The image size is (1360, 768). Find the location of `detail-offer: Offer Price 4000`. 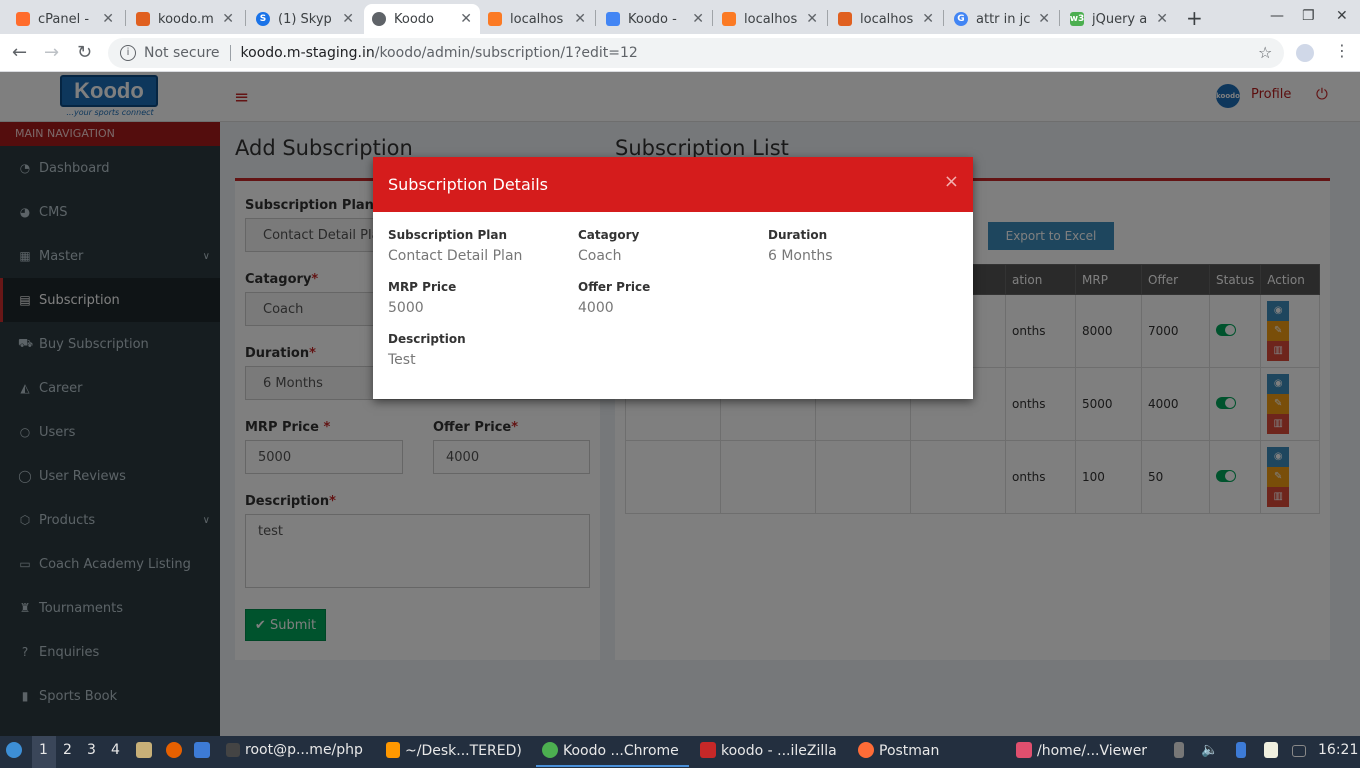

detail-offer: Offer Price 4000 is located at coordinates (614, 298).